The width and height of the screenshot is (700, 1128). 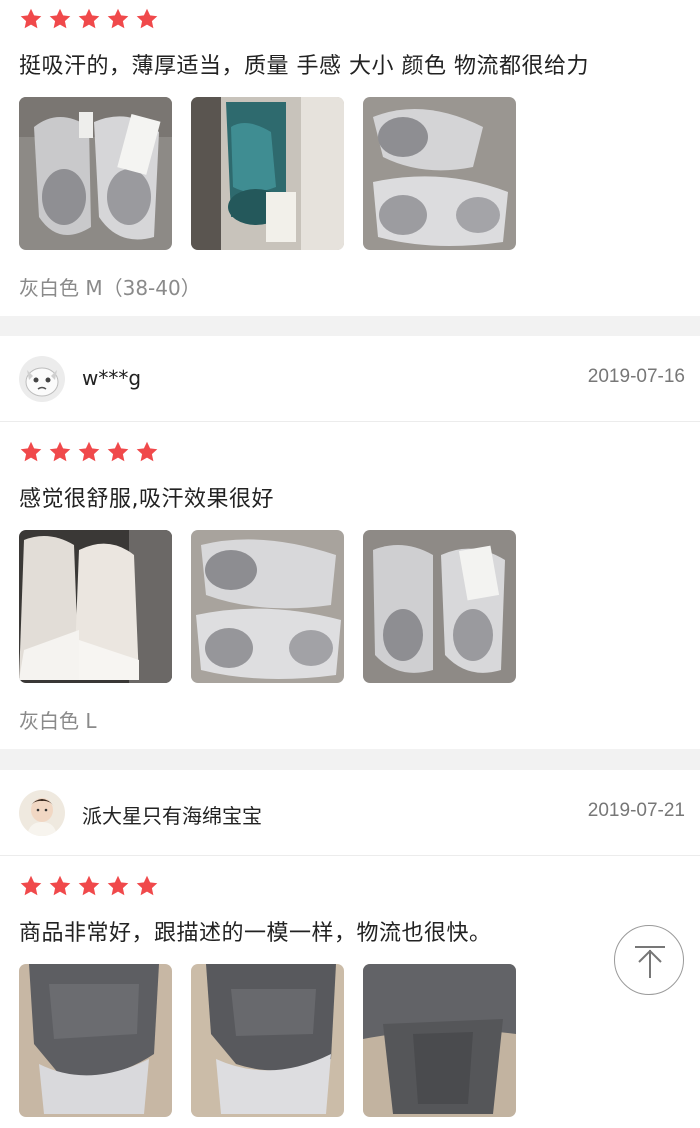 I want to click on review-text: 商品非常好，跟描述的一模一样，物流也很快。, so click(x=255, y=933).